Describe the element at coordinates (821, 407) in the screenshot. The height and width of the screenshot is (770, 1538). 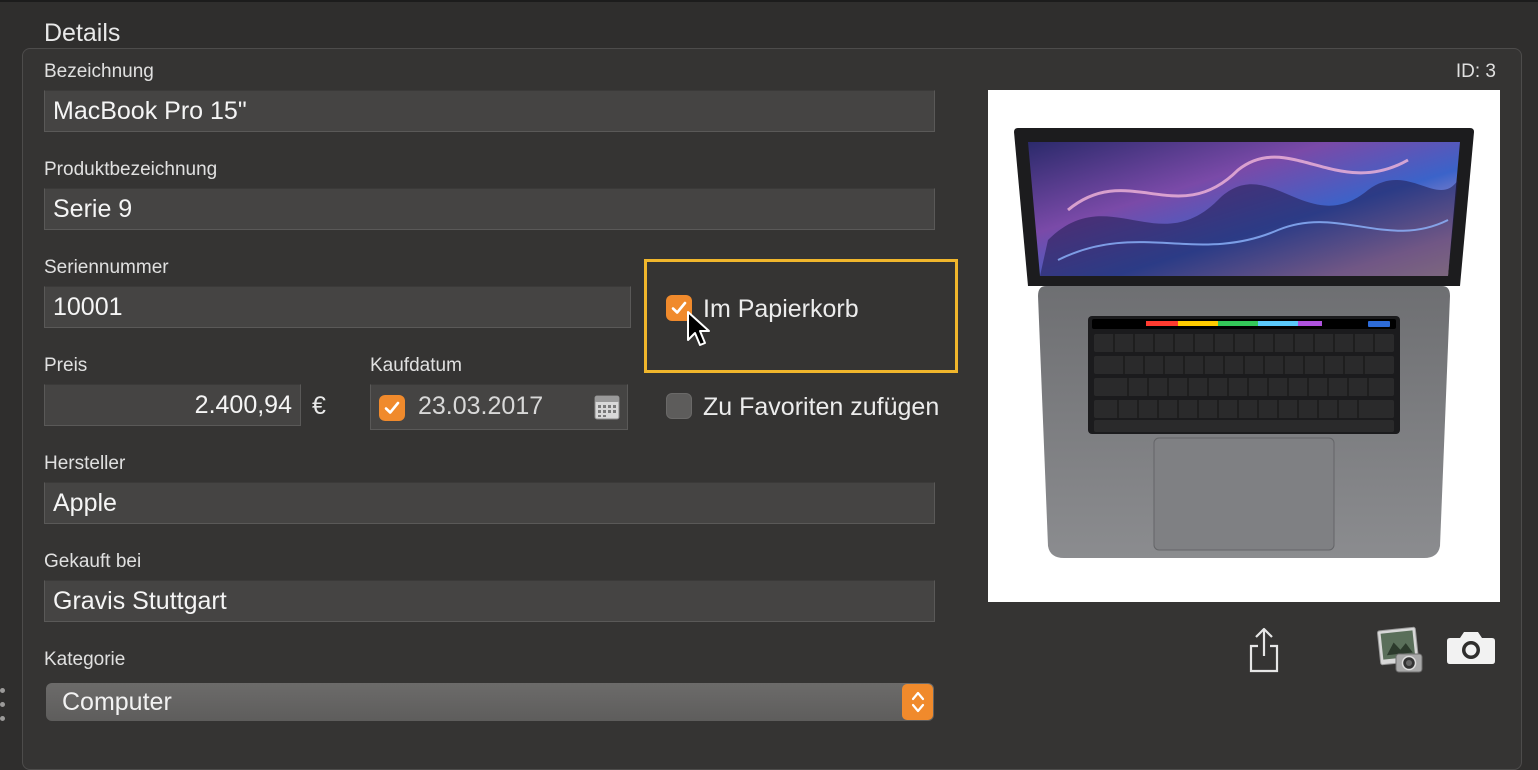
I see `favoriten-label: Zu Favoriten zufügen` at that location.